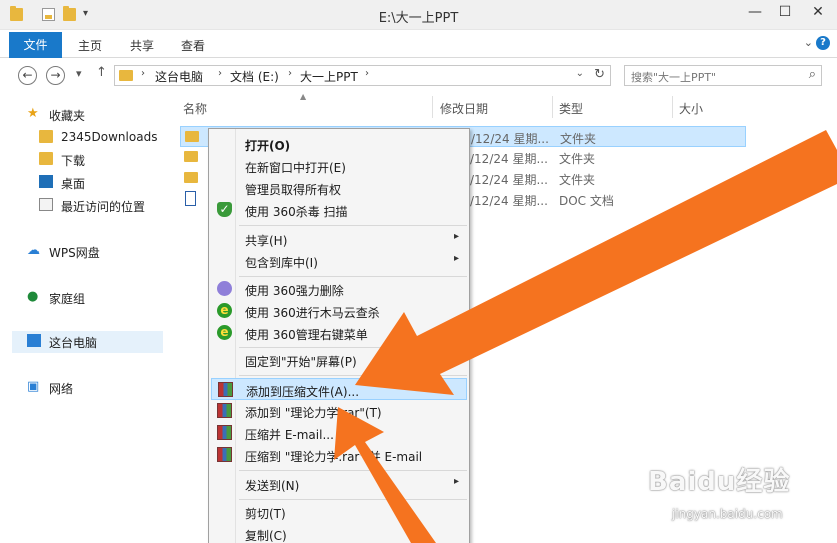 This screenshot has height=543, width=837. What do you see at coordinates (823, 43) in the screenshot?
I see `help-icon: ?` at bounding box center [823, 43].